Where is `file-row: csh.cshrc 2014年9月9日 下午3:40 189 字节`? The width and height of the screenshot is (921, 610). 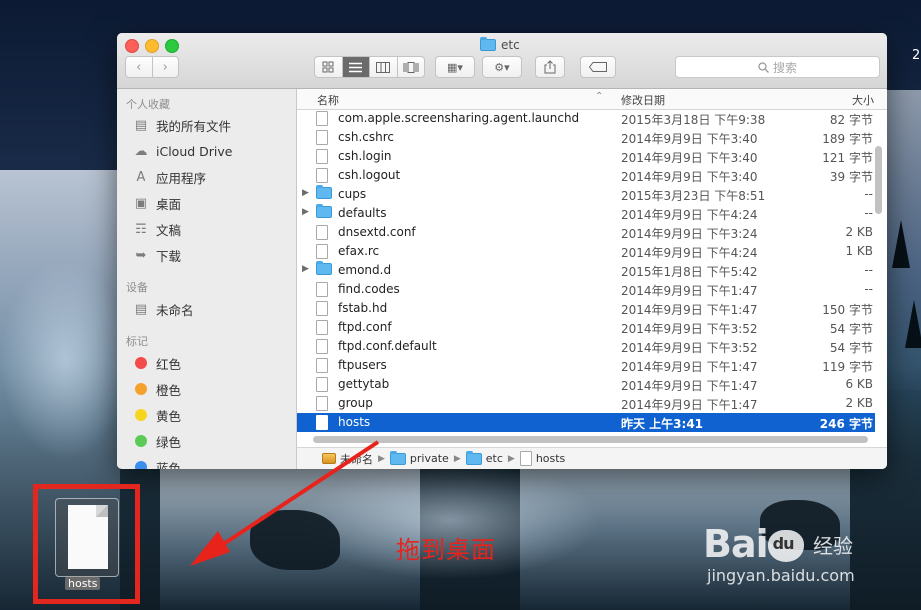 file-row: csh.cshrc 2014年9月9日 下午3:40 189 字节 is located at coordinates (586, 137).